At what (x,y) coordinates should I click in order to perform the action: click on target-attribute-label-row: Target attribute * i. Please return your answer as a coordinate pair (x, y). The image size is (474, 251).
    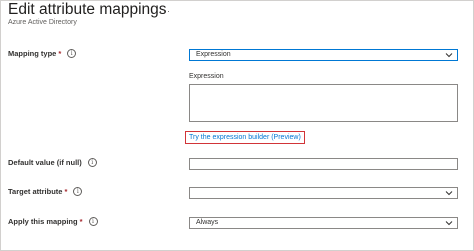
    Looking at the image, I should click on (45, 191).